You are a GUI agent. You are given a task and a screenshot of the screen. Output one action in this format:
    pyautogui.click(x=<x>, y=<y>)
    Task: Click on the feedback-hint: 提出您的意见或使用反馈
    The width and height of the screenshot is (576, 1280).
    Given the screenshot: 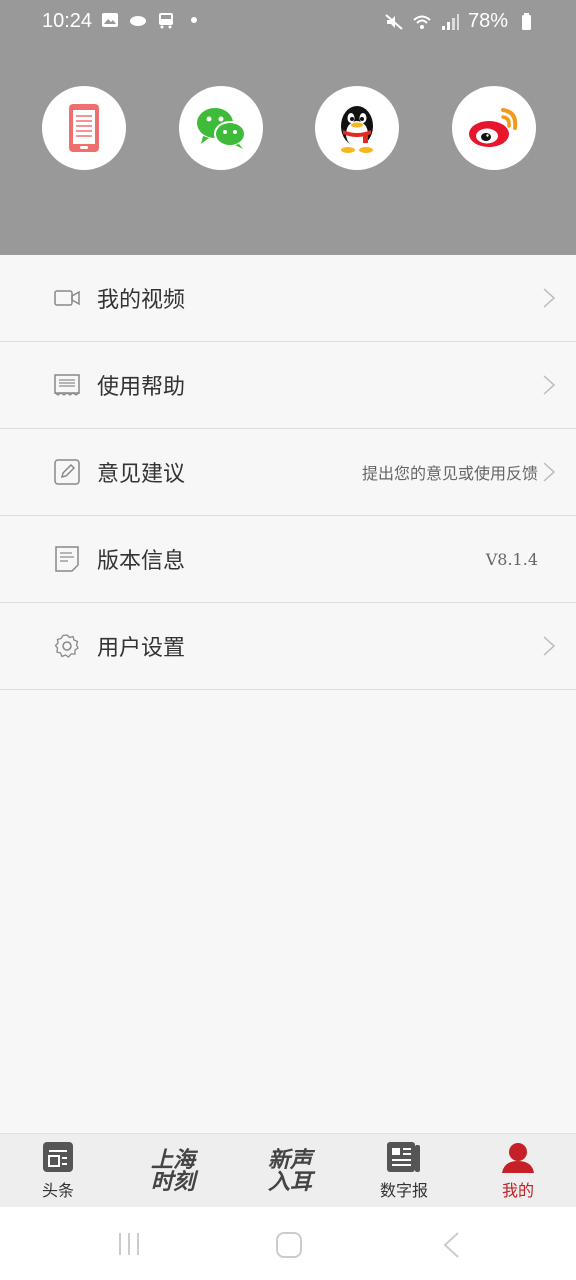 What is the action you would take?
    pyautogui.click(x=449, y=473)
    